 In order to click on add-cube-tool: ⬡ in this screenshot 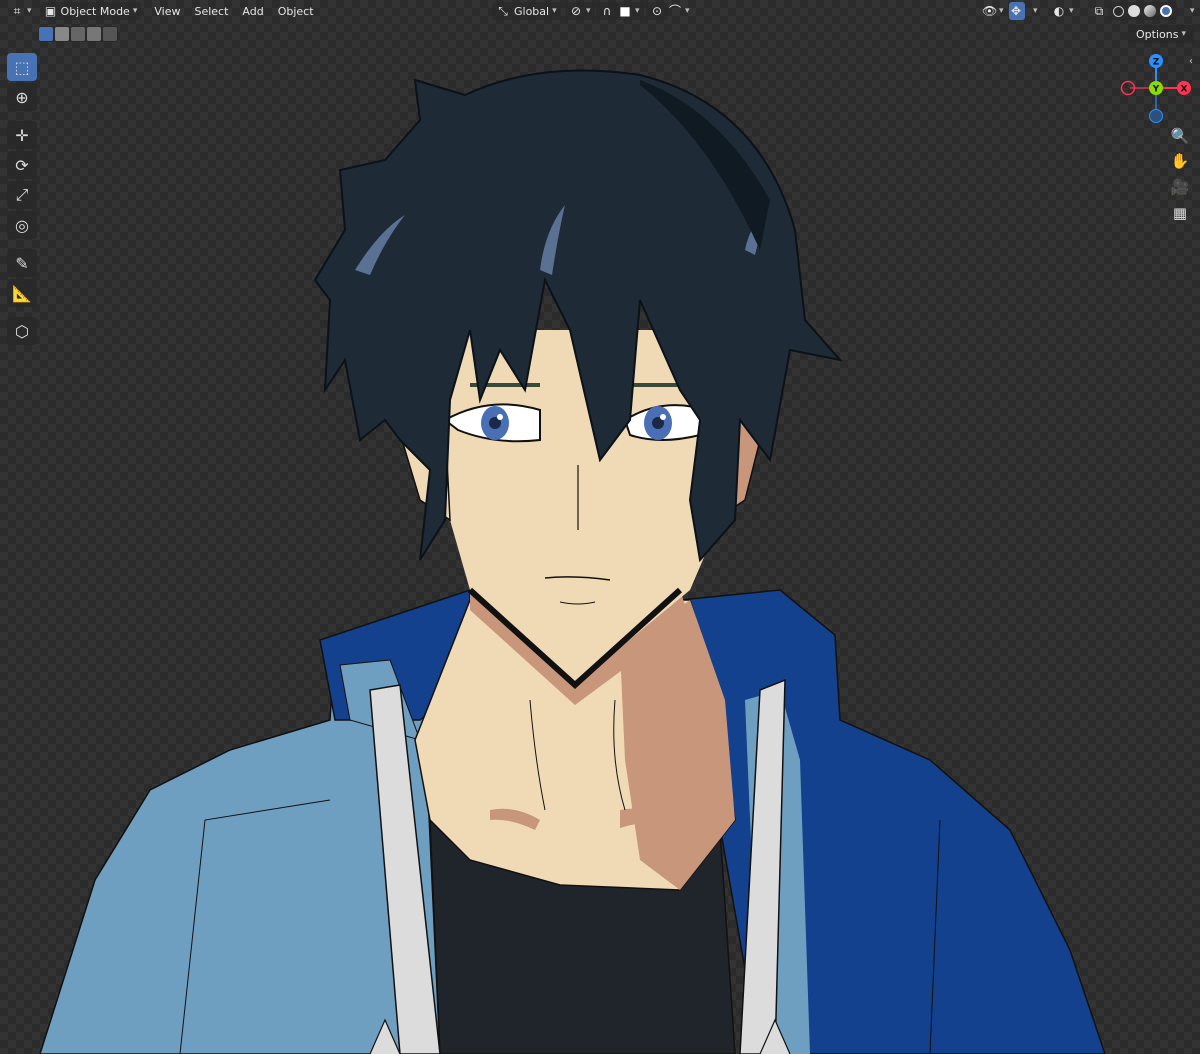, I will do `click(22, 331)`.